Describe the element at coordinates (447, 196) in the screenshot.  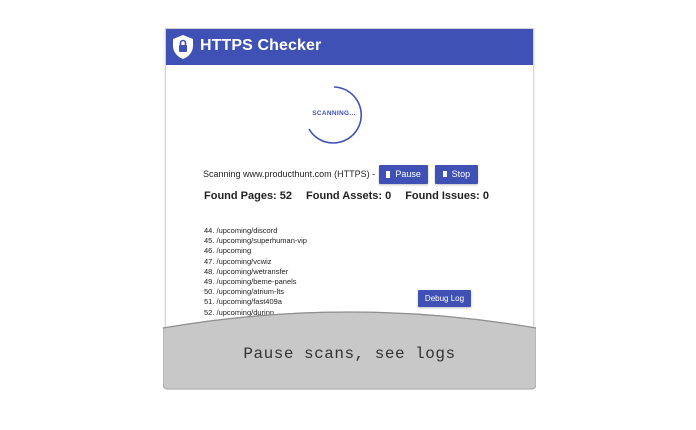
I see `found-issues: Found Issues: 0` at that location.